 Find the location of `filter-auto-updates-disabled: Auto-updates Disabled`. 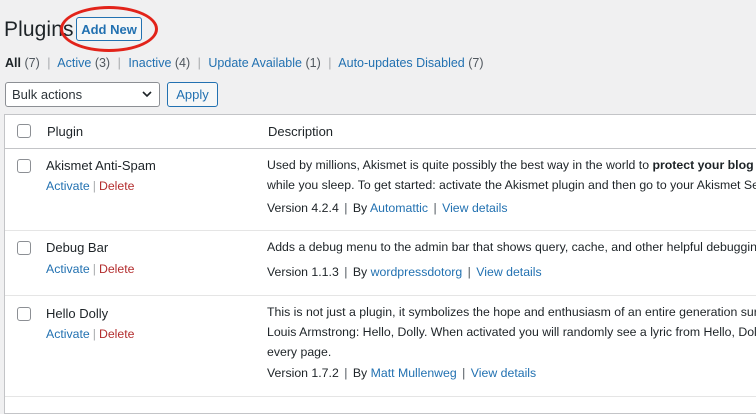

filter-auto-updates-disabled: Auto-updates Disabled is located at coordinates (401, 63).